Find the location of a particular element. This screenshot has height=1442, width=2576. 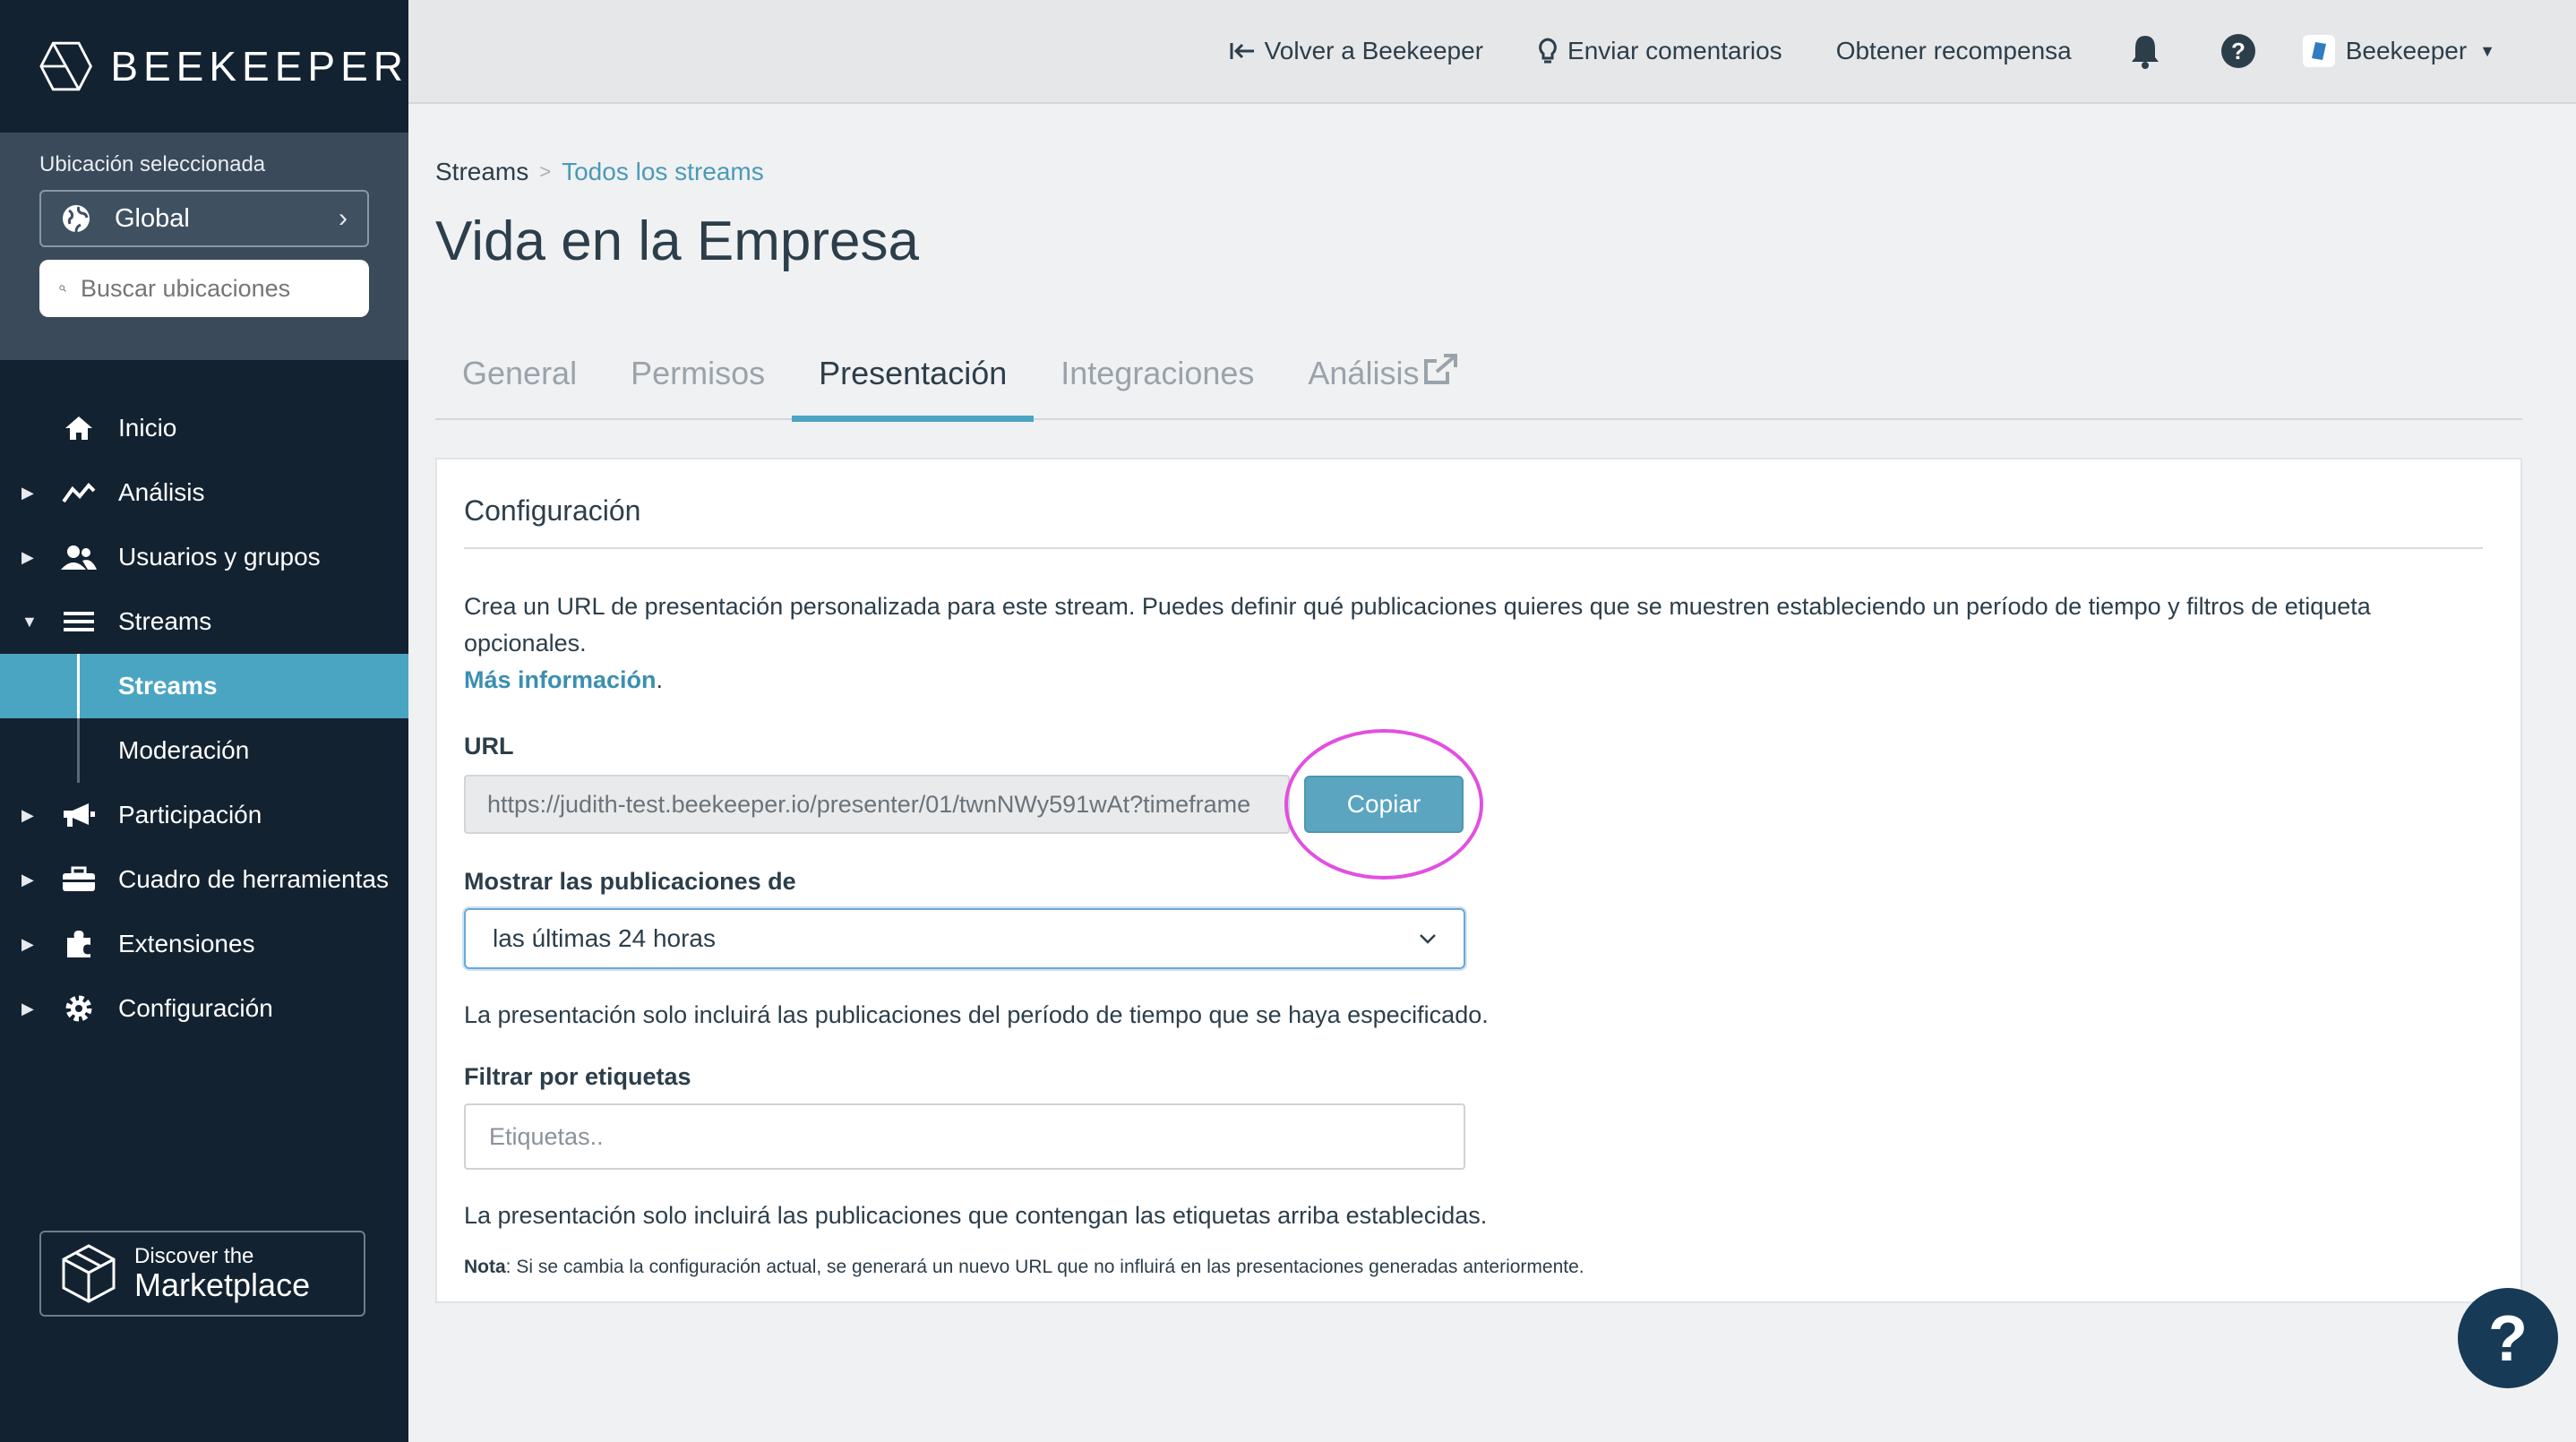

nav-label: Extensiones is located at coordinates (186, 943).